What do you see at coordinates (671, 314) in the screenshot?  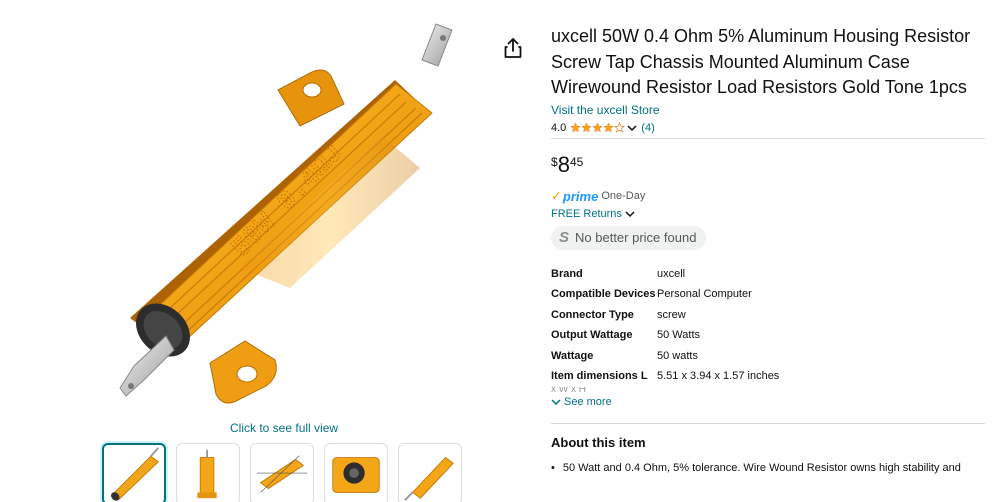 I see `spec-value: screw` at bounding box center [671, 314].